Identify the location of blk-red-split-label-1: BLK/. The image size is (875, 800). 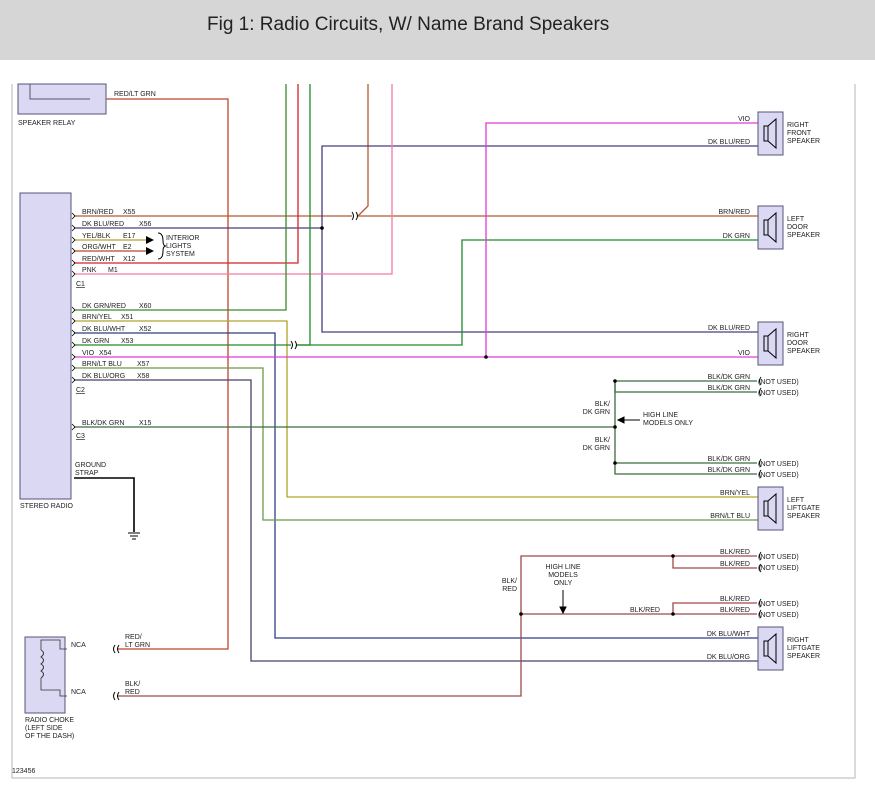
(509, 581).